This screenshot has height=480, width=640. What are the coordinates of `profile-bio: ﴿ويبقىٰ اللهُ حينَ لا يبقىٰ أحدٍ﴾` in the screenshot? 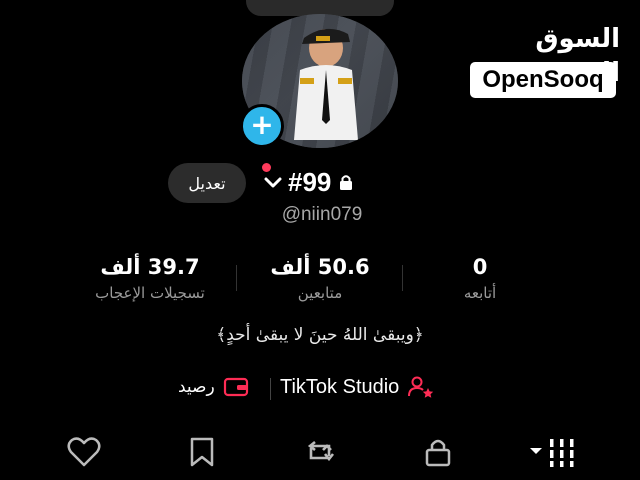 It's located at (320, 335).